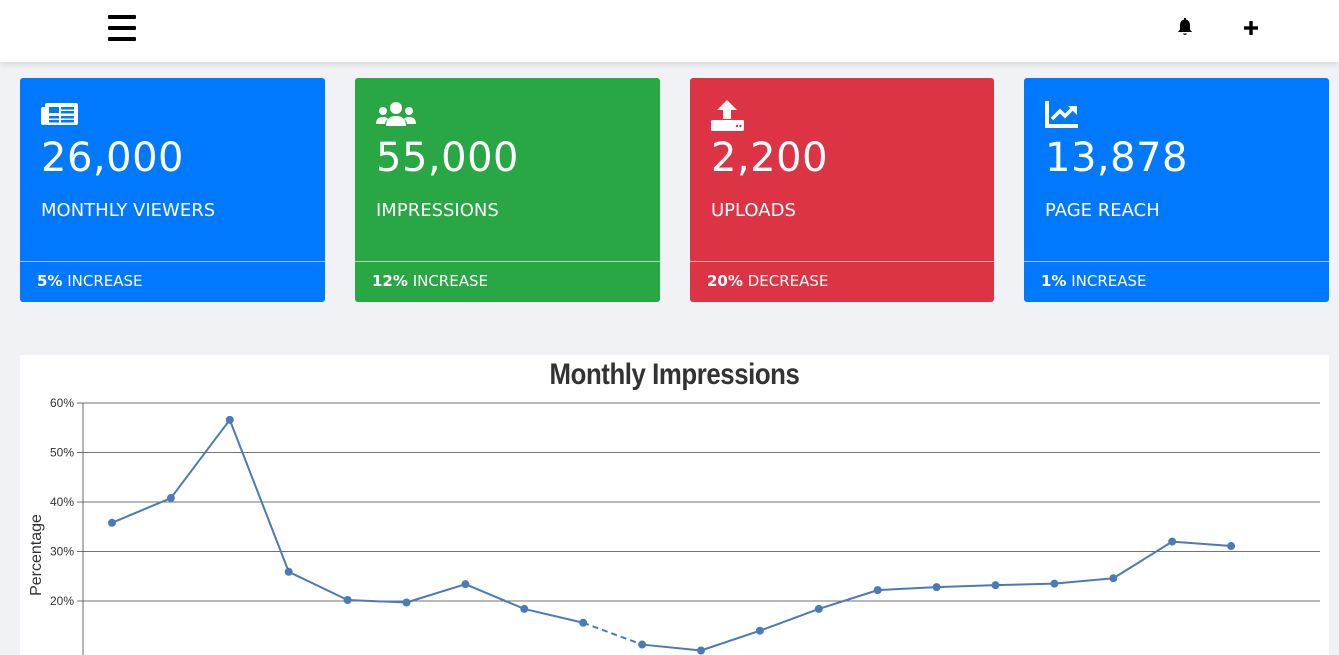 Image resolution: width=1339 pixels, height=655 pixels. Describe the element at coordinates (112, 158) in the screenshot. I see `stat-value: 26,000` at that location.